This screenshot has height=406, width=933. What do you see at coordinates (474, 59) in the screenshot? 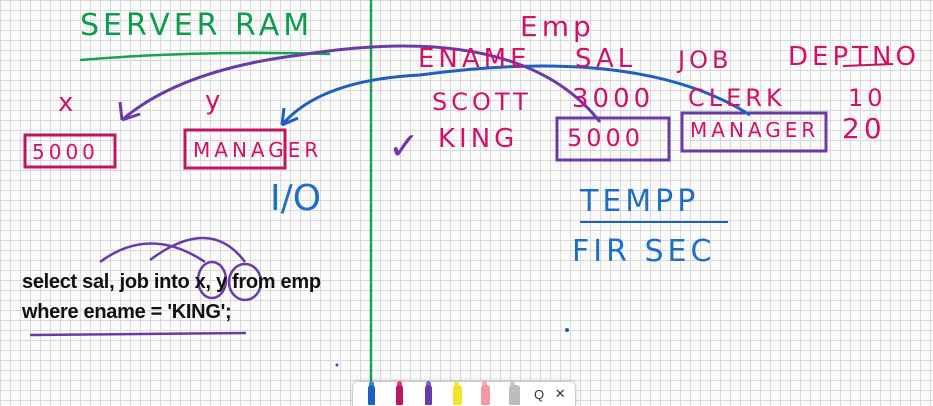
I see `col-ename: ENAME` at bounding box center [474, 59].